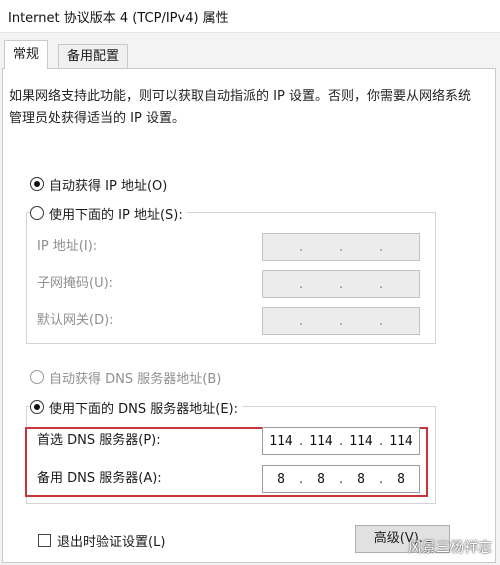  What do you see at coordinates (37, 184) in the screenshot?
I see `auto-ip-radio` at bounding box center [37, 184].